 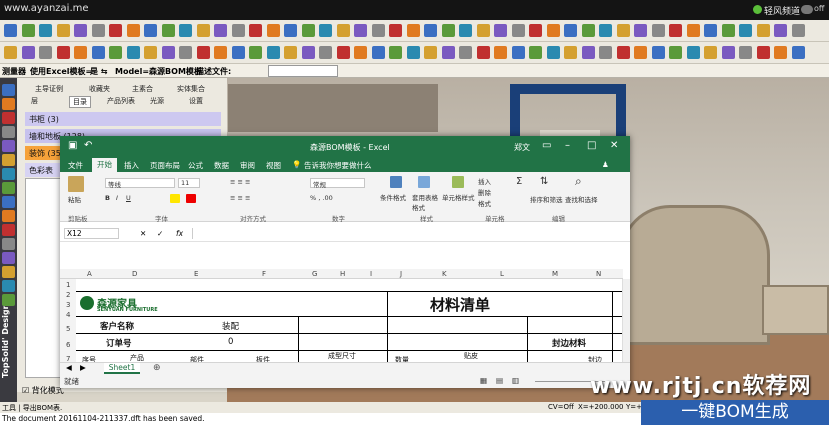 What do you see at coordinates (191, 198) in the screenshot?
I see `font-color-icon` at bounding box center [191, 198].